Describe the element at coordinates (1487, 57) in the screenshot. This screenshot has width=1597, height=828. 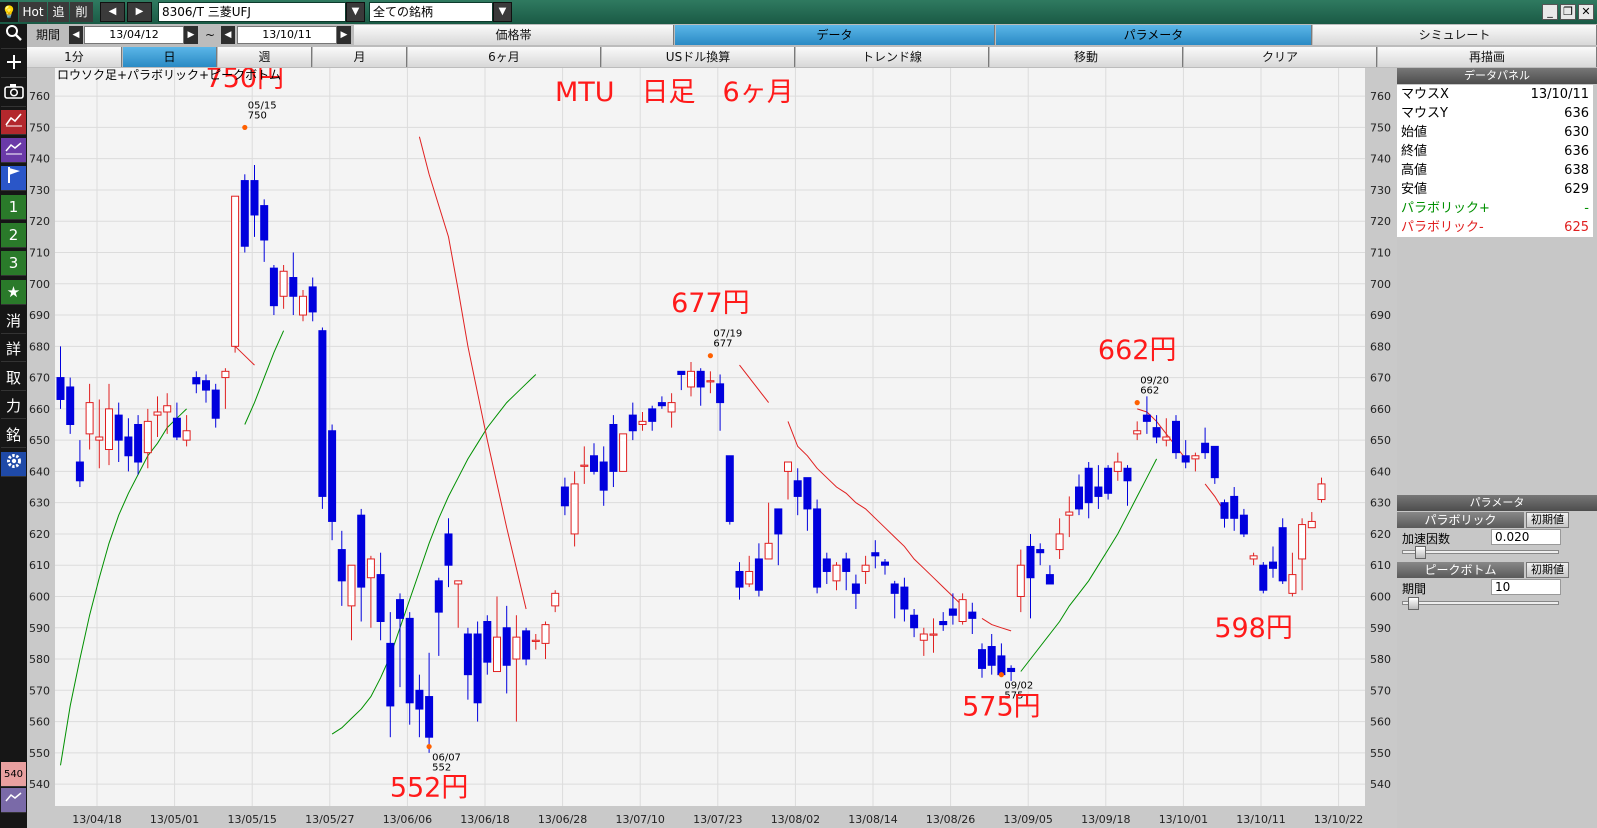
I see `redraw-button: 再描画` at that location.